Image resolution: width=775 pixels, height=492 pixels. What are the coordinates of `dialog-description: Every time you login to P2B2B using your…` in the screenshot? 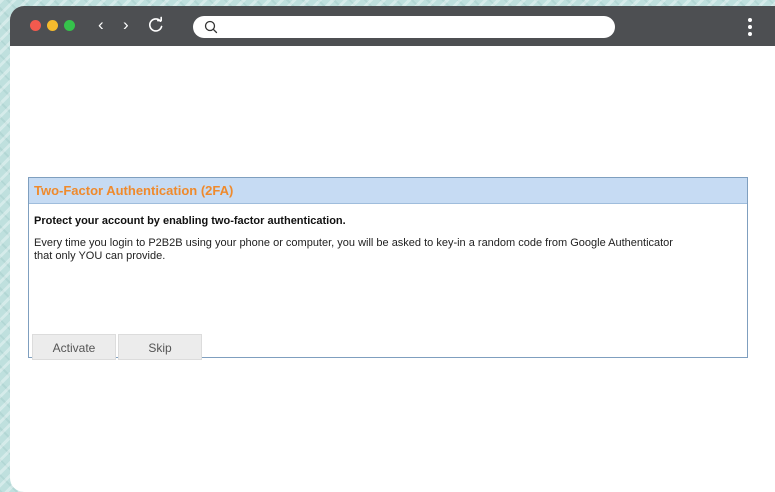 It's located at (353, 249).